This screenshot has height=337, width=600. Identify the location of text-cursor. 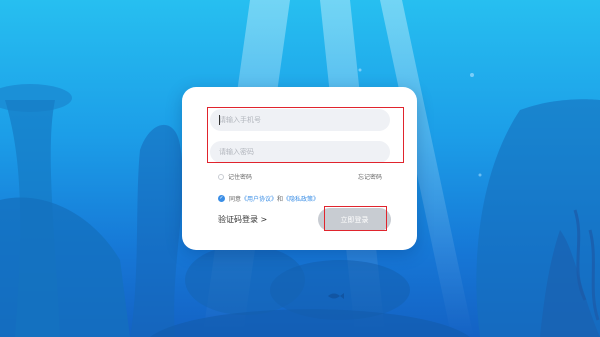
(219, 120).